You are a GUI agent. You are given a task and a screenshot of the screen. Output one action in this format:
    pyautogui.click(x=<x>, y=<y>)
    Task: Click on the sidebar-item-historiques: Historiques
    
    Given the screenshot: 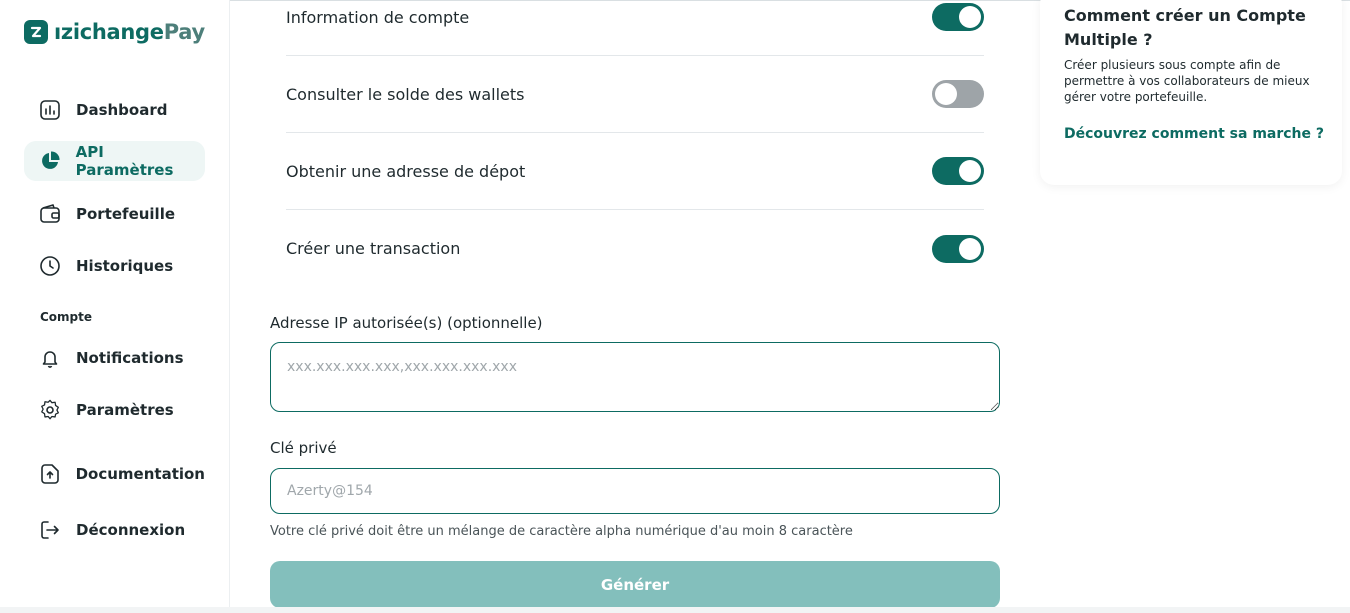 What is the action you would take?
    pyautogui.click(x=114, y=266)
    